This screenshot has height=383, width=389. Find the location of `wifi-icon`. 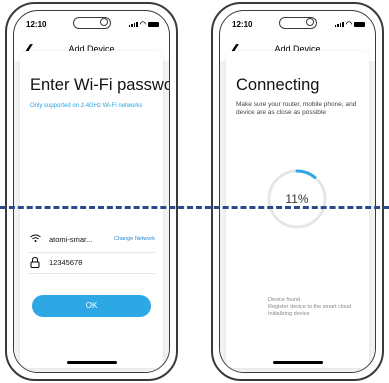

wifi-icon is located at coordinates (35, 240).